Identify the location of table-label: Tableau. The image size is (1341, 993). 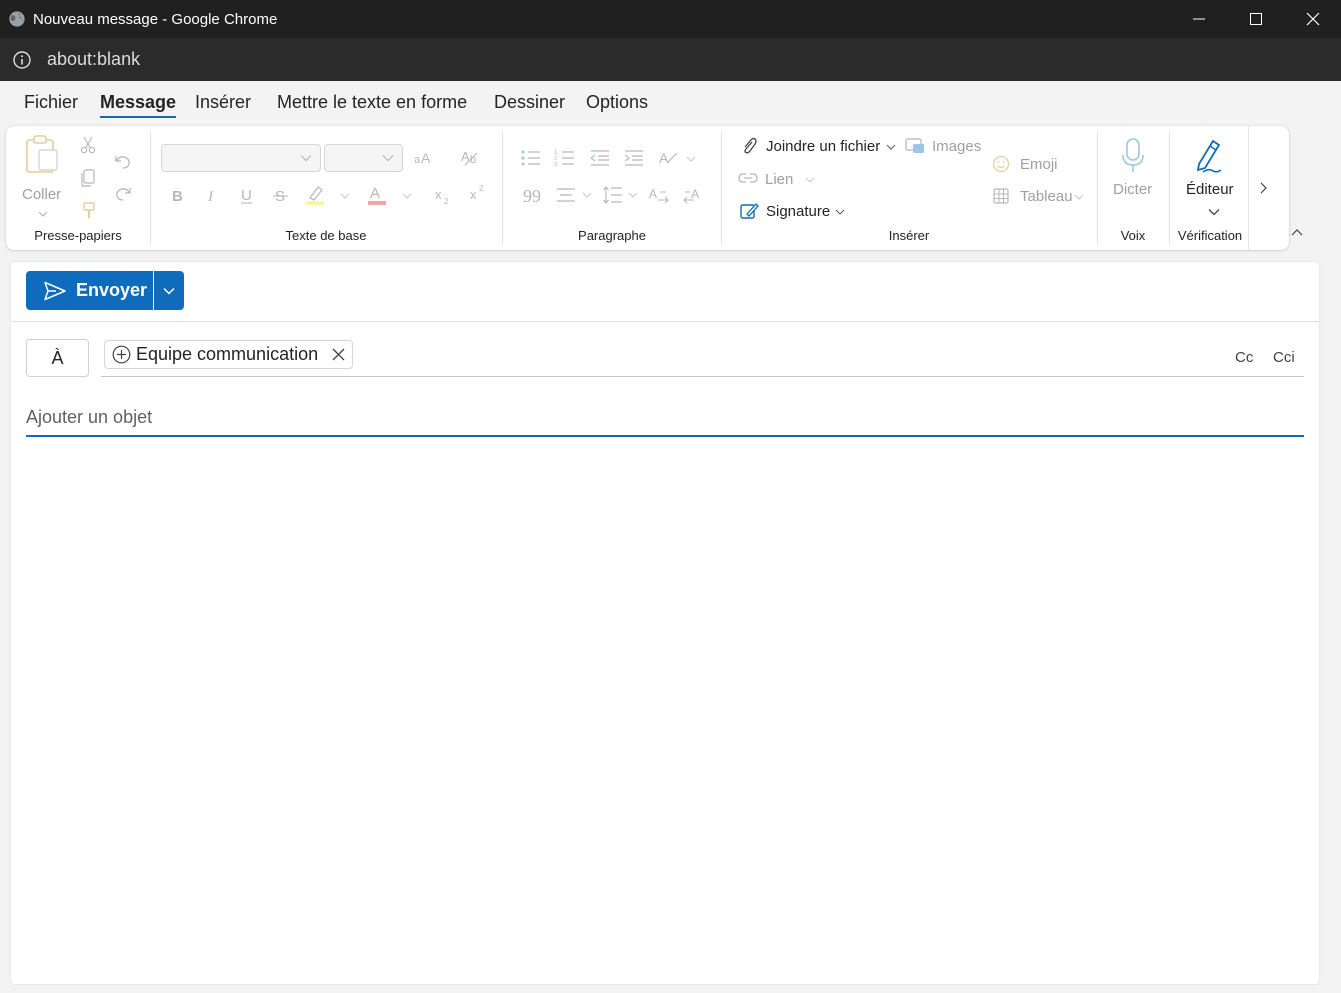
(1046, 196).